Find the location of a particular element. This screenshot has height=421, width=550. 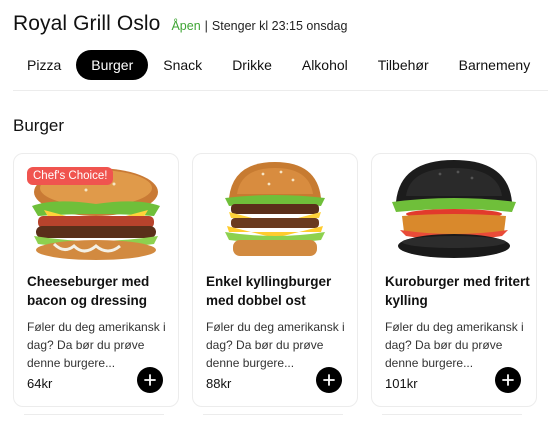

restaurant-name: Royal Grill Oslo is located at coordinates (87, 23).